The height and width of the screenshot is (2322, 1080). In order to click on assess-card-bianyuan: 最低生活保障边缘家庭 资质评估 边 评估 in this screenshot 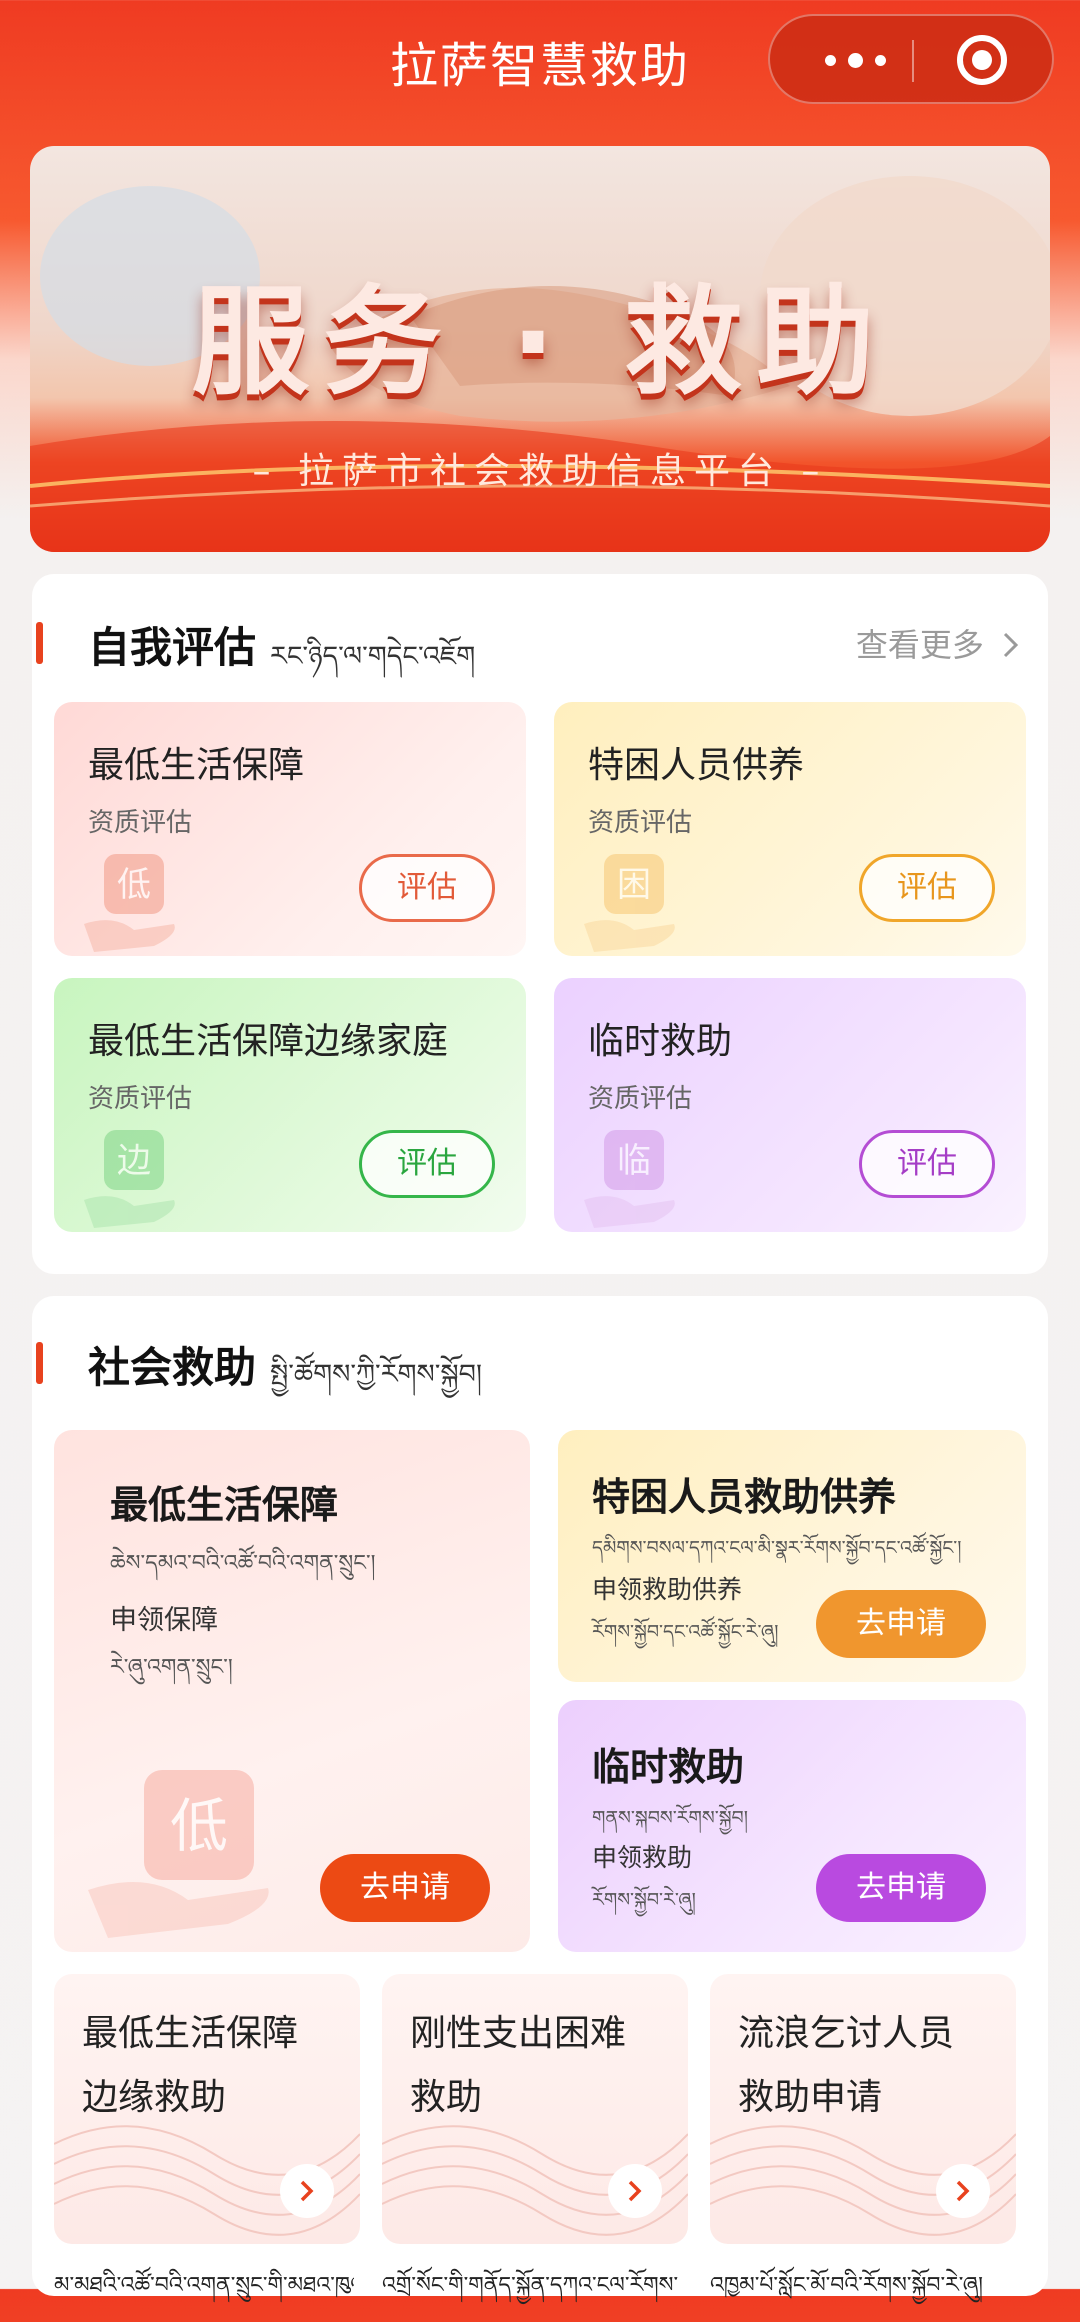, I will do `click(290, 1105)`.